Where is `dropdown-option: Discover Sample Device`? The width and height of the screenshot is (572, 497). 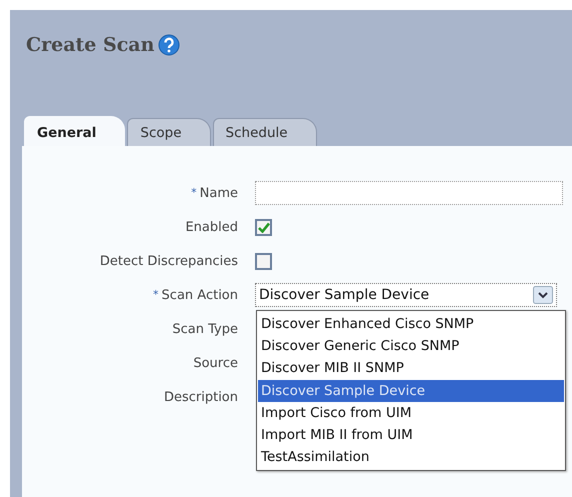
dropdown-option: Discover Sample Device is located at coordinates (411, 391).